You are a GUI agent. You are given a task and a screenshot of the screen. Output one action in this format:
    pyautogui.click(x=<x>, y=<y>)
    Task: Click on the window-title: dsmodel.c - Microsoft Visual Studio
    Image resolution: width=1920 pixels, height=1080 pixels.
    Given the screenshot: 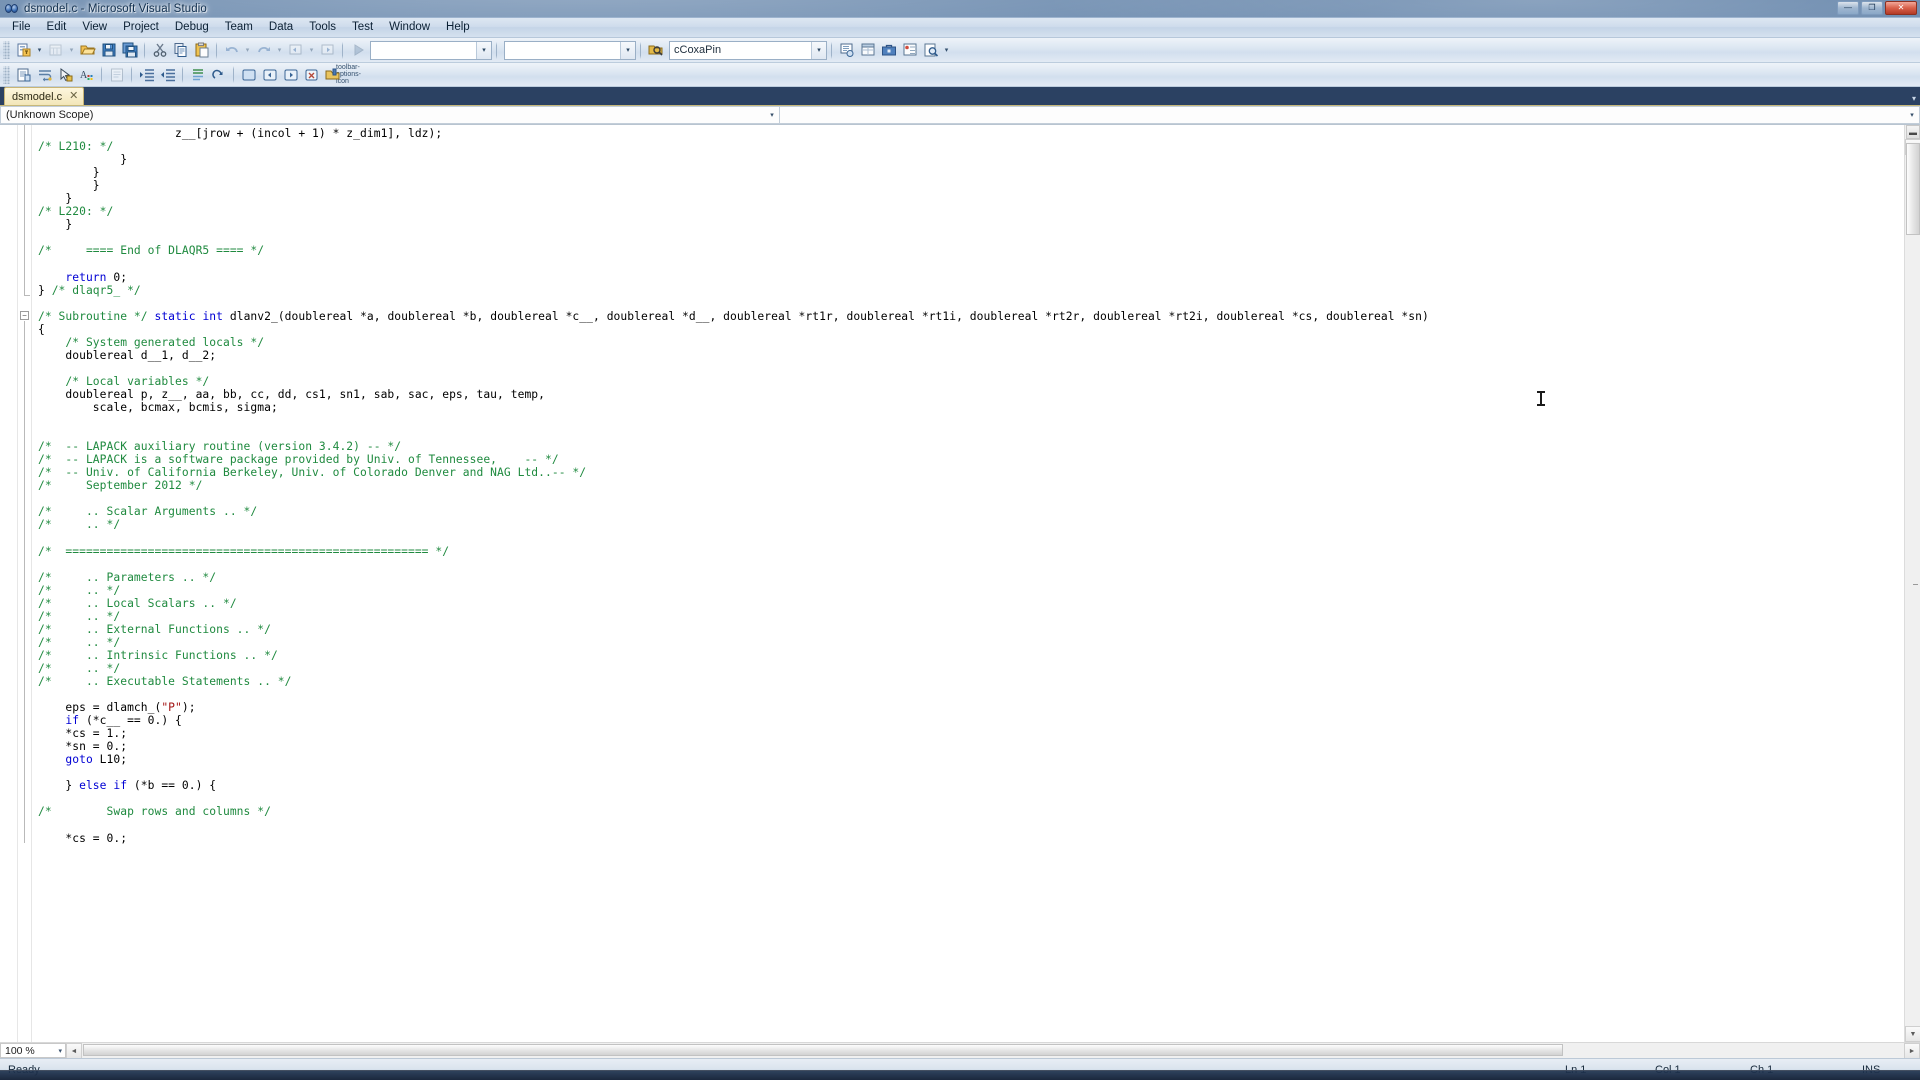 What is the action you would take?
    pyautogui.click(x=115, y=8)
    